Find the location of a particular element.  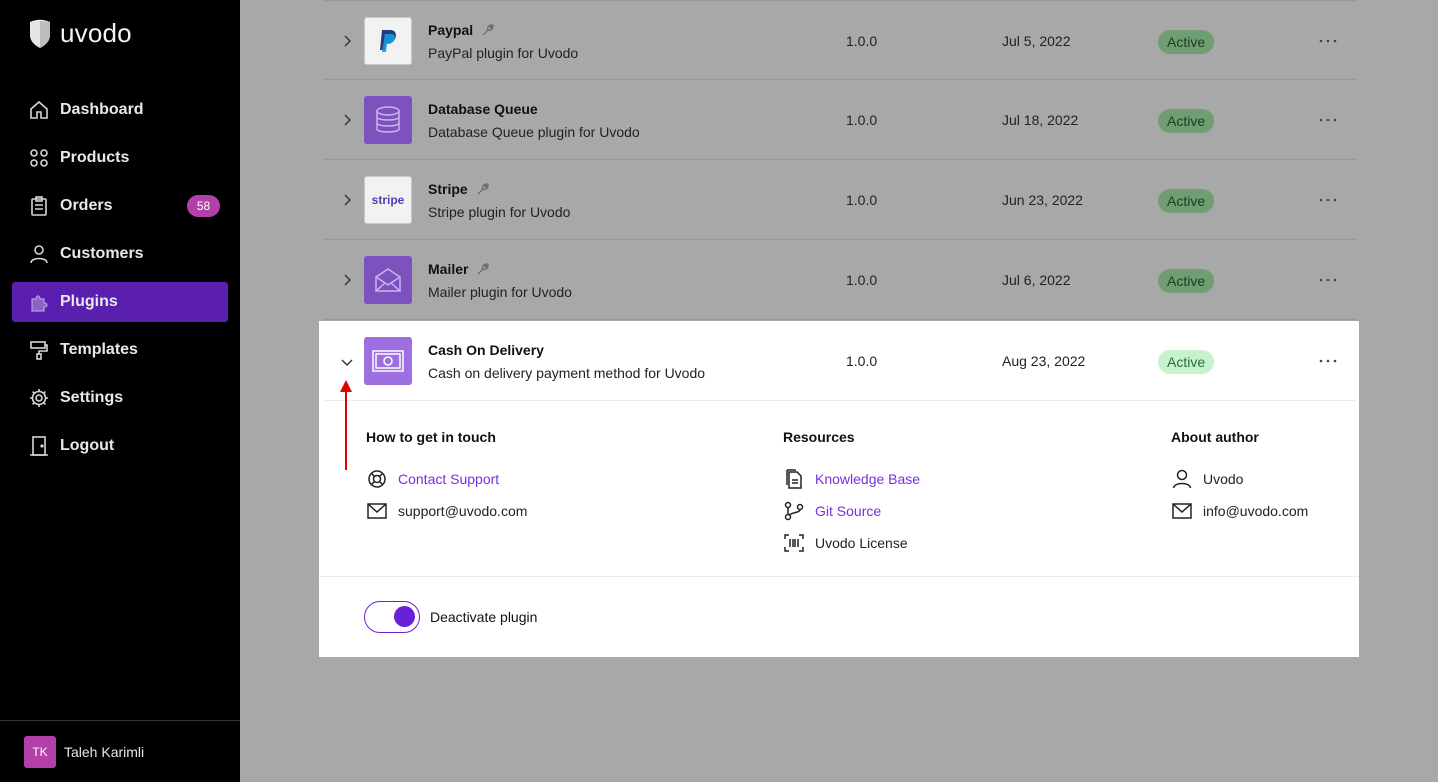

lifebuoy-icon is located at coordinates (377, 479).